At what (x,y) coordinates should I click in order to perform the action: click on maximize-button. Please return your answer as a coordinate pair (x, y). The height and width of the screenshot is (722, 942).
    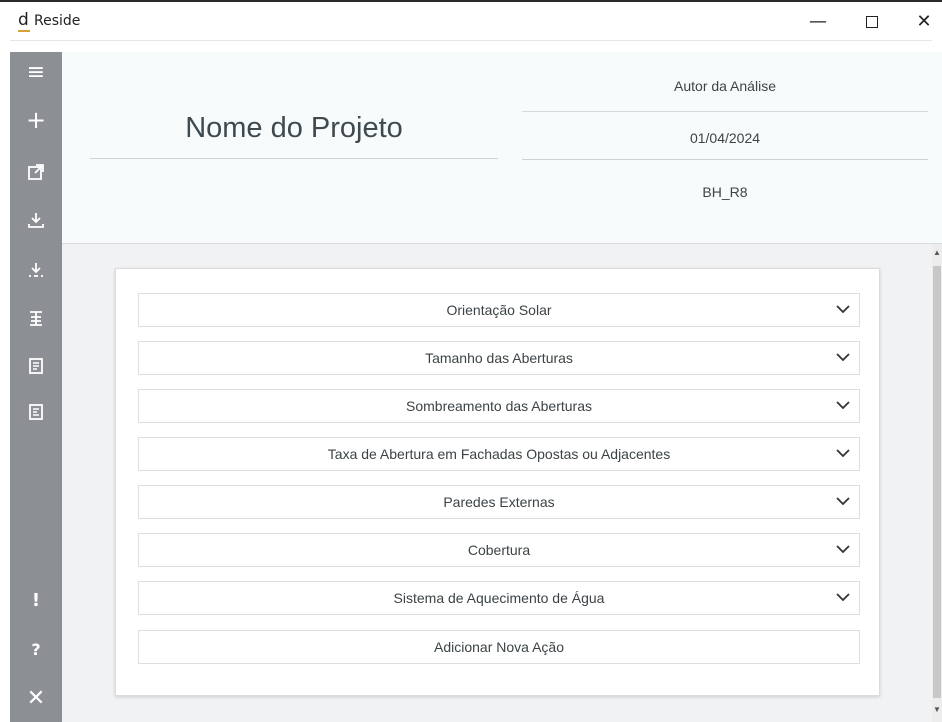
    Looking at the image, I should click on (872, 22).